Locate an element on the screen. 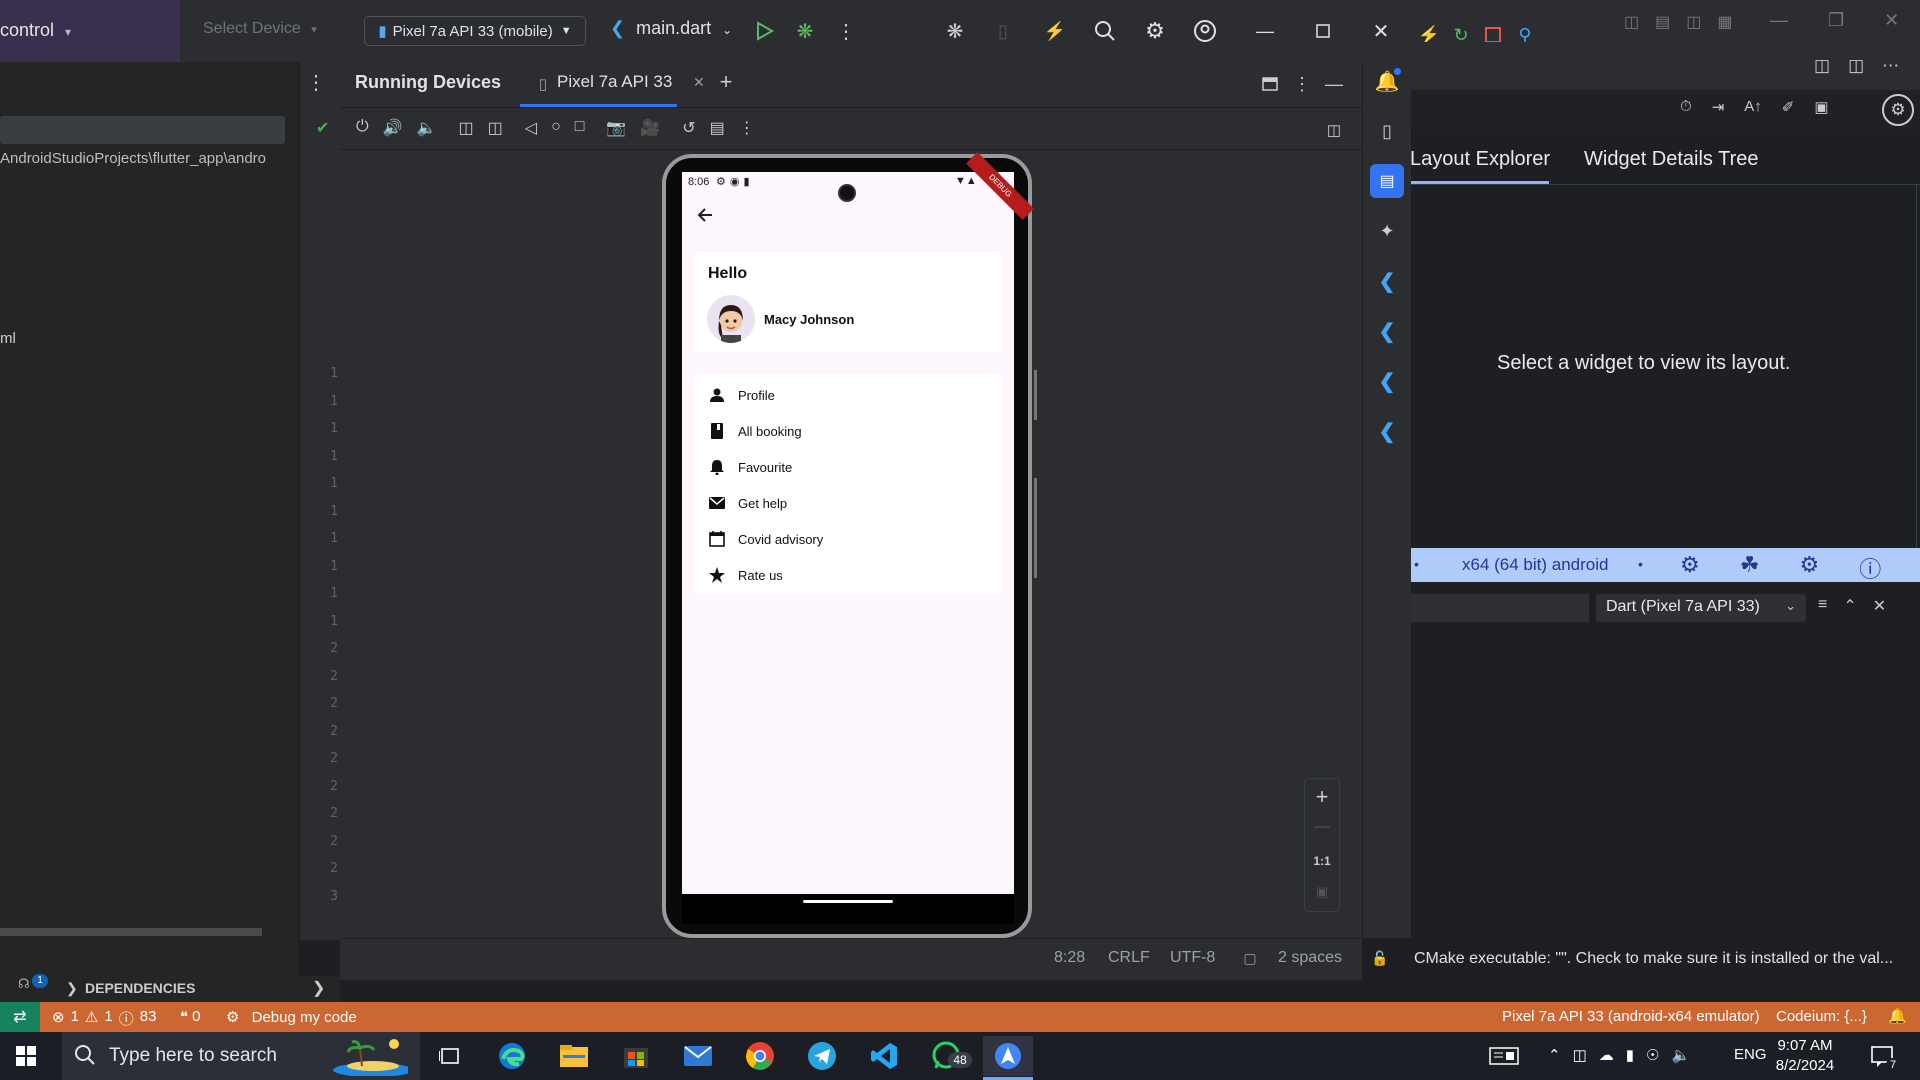  panel-right-icon: ◫ is located at coordinates (1693, 22).